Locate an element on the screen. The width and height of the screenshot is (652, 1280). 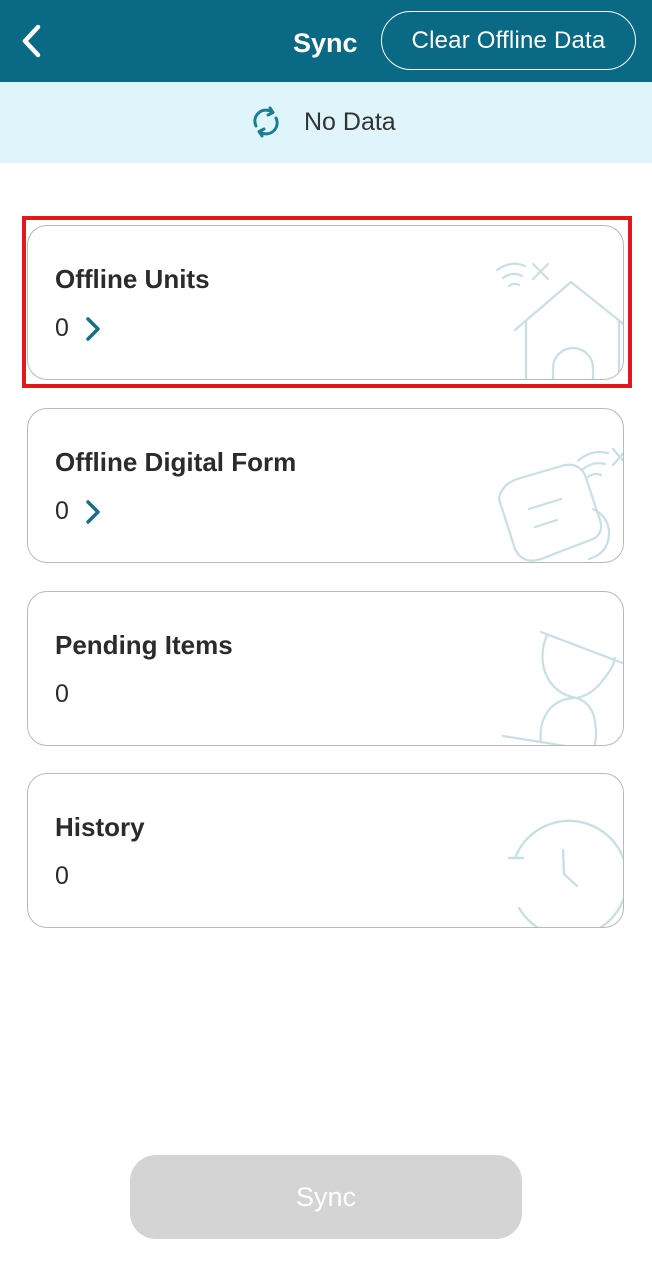
sync-button: Sync is located at coordinates (326, 1197).